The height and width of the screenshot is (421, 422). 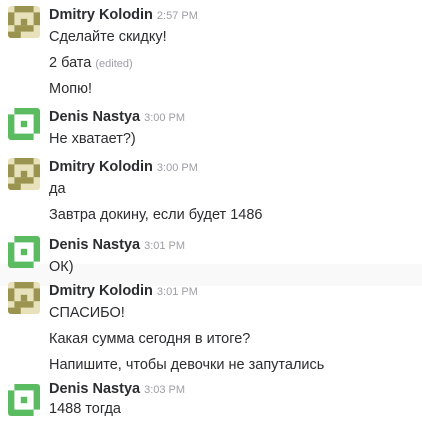 What do you see at coordinates (235, 15) in the screenshot?
I see `message-header: Dmitry Kolodin 2:57 PM` at bounding box center [235, 15].